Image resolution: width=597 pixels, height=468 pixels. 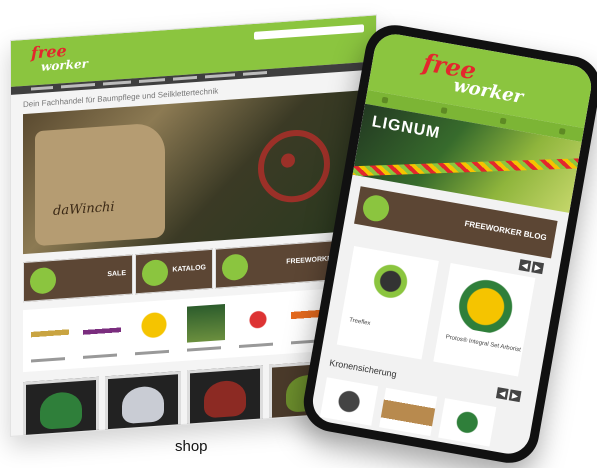 I want to click on phone-product-card: Protos® Integral Set Arborist, so click(x=484, y=320).